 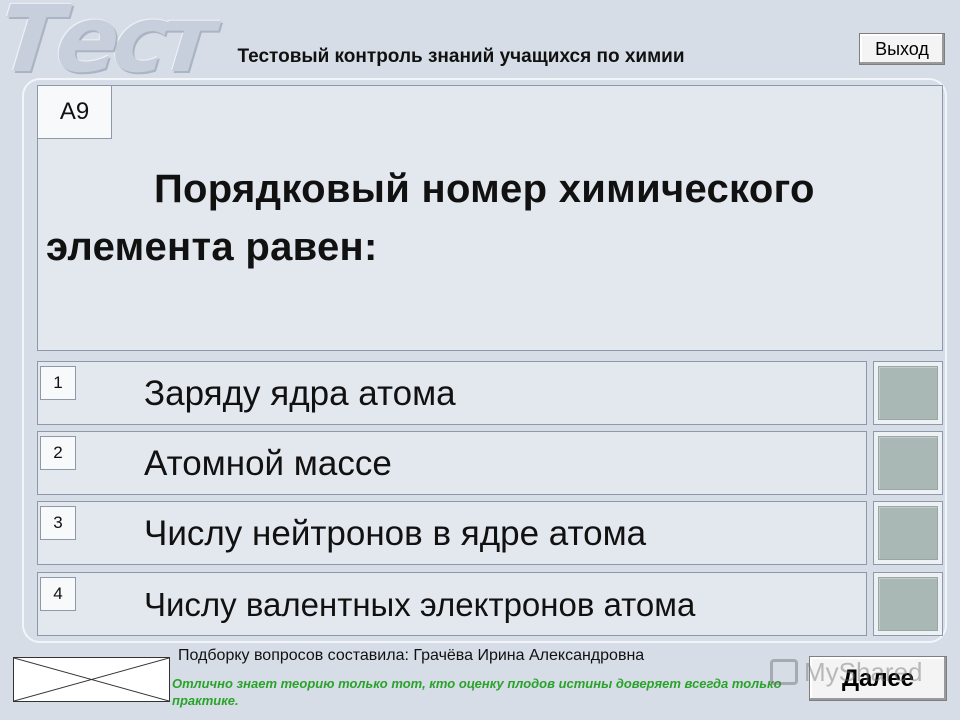 I want to click on answer-option-1: 1 Заряду ядра атома, so click(x=452, y=393).